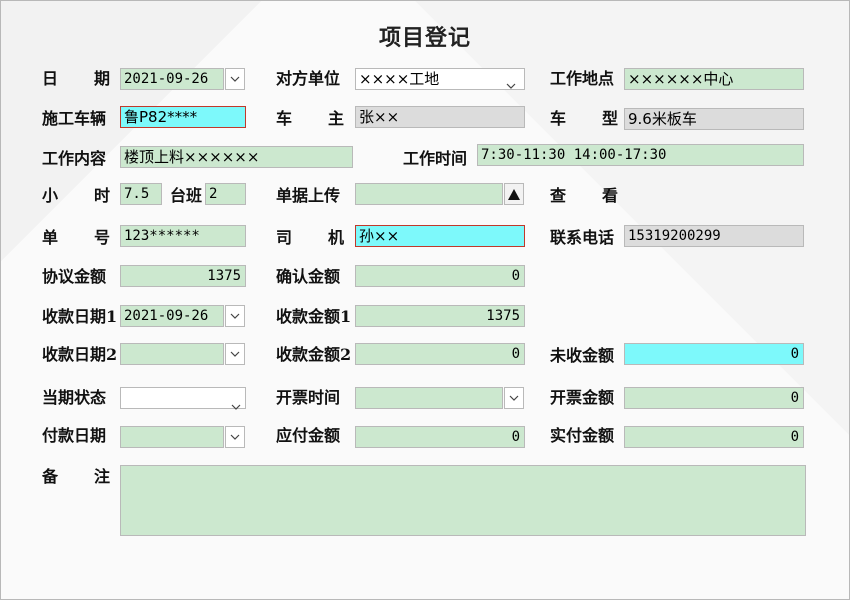  What do you see at coordinates (141, 194) in the screenshot?
I see `hours-field: 7.5` at bounding box center [141, 194].